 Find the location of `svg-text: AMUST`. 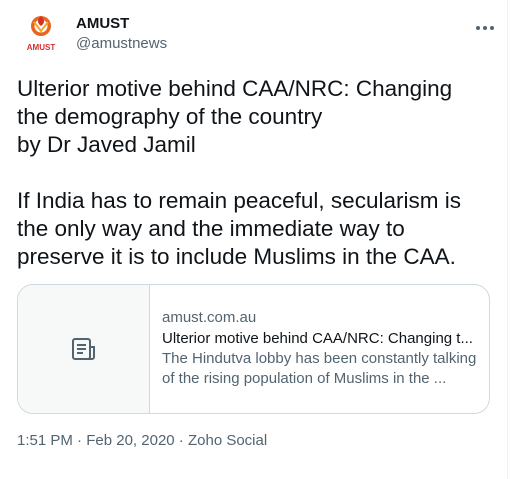

svg-text: AMUST is located at coordinates (41, 47).